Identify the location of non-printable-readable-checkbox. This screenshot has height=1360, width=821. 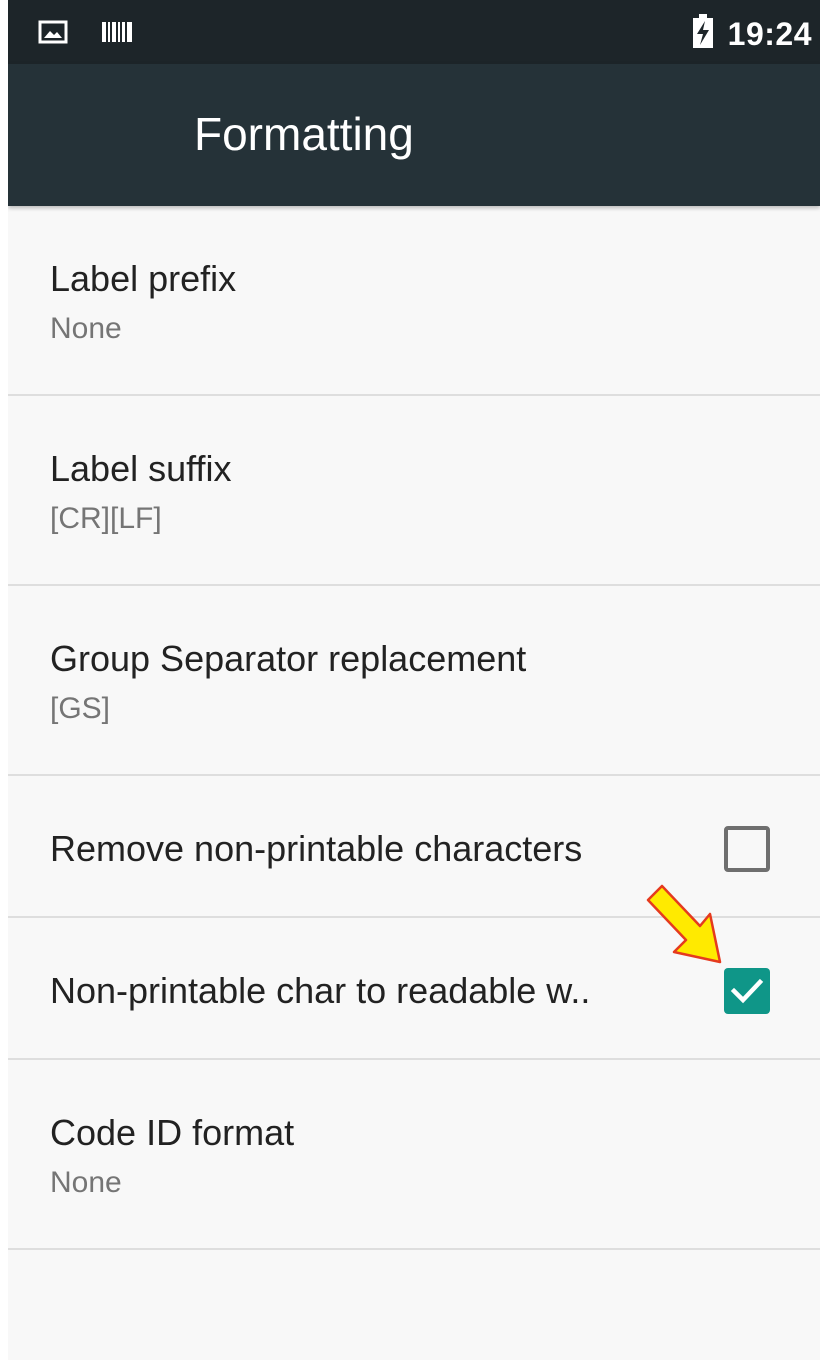
(747, 991).